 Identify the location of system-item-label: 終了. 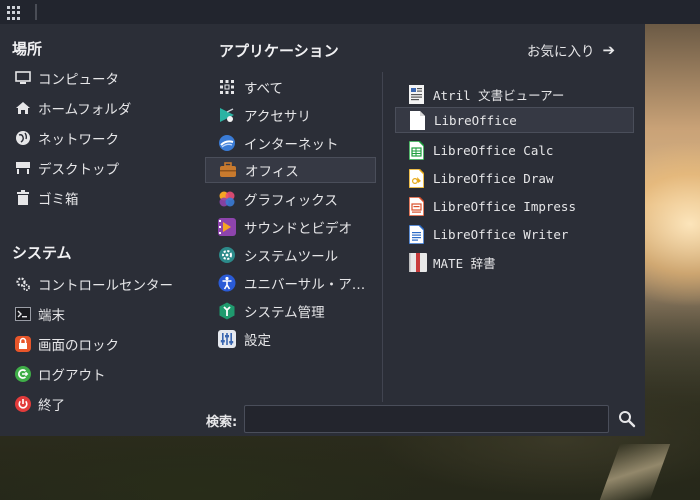
(51, 406).